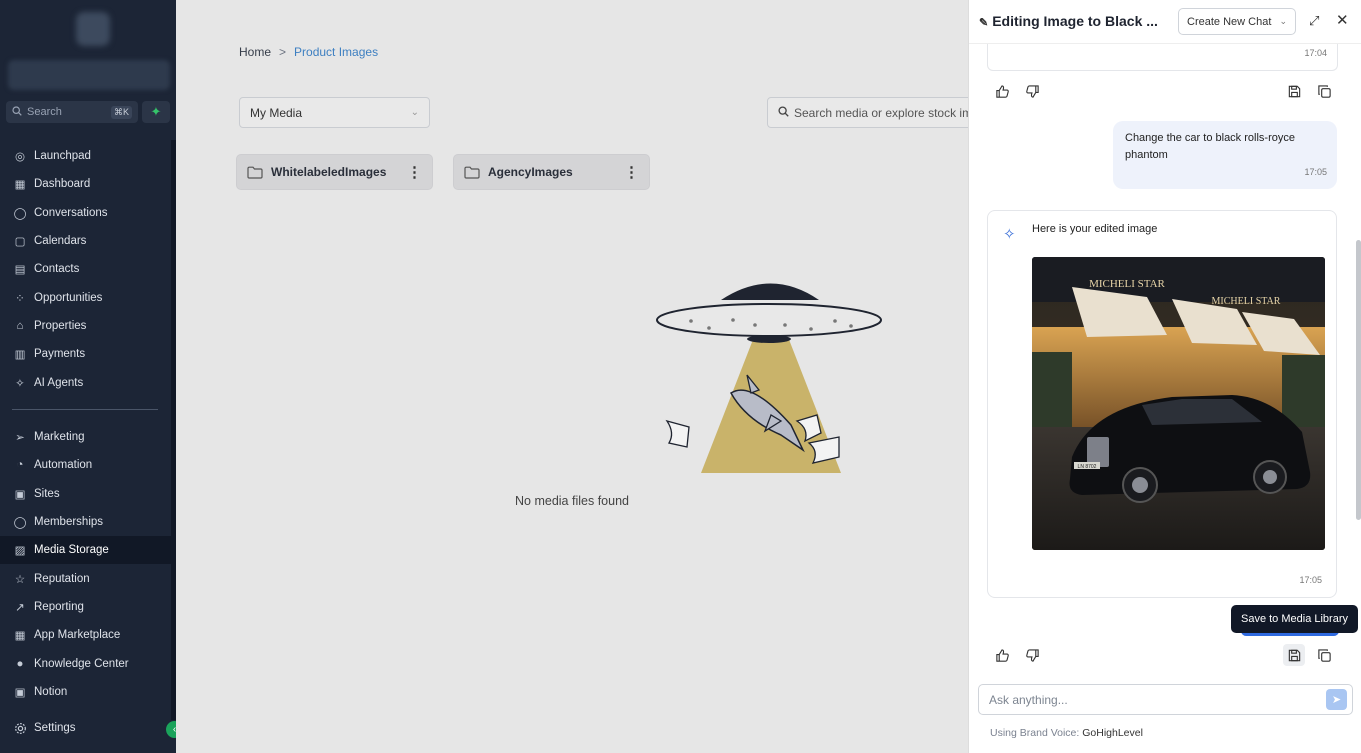  I want to click on sidebar-item-label: Sites, so click(47, 493).